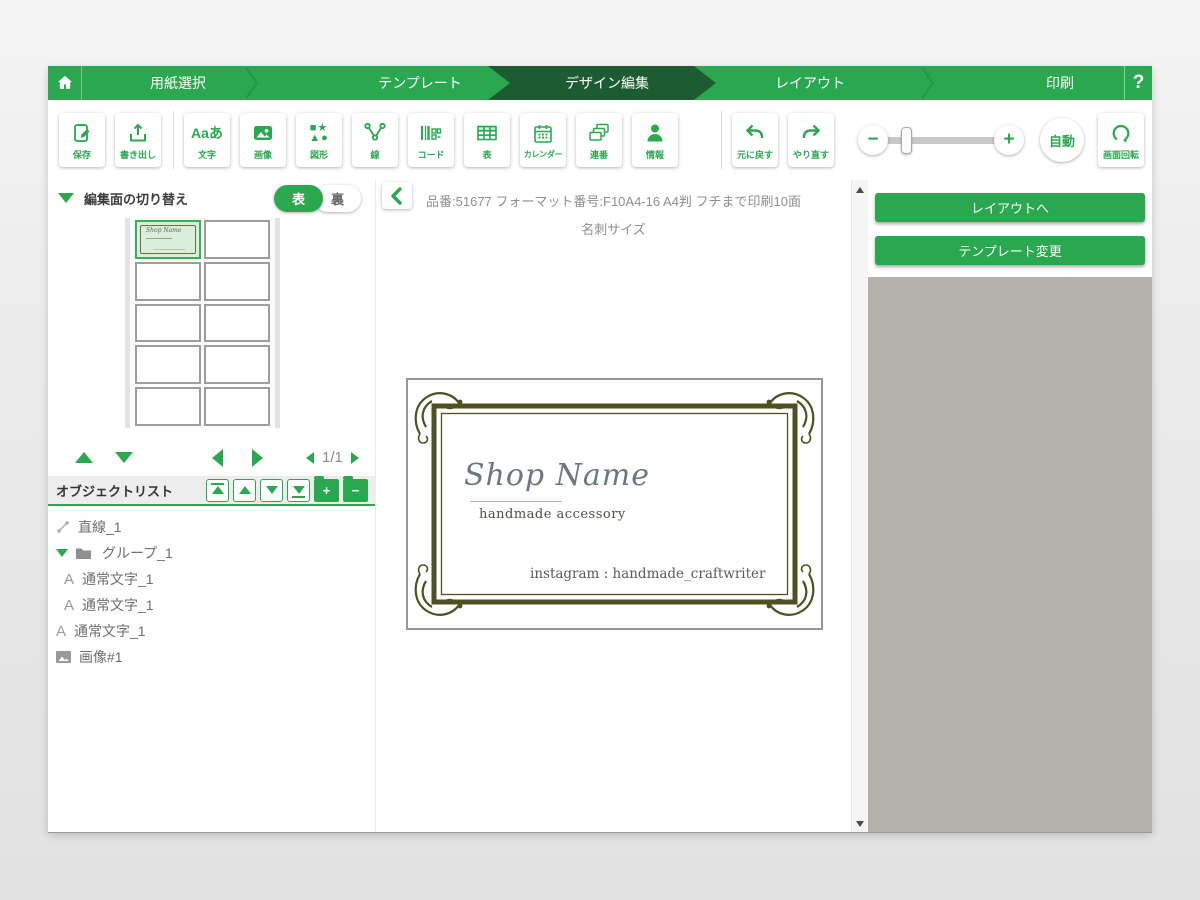 The height and width of the screenshot is (900, 1200). What do you see at coordinates (136, 199) in the screenshot?
I see `edit-side-title: 編集面の切り替え` at bounding box center [136, 199].